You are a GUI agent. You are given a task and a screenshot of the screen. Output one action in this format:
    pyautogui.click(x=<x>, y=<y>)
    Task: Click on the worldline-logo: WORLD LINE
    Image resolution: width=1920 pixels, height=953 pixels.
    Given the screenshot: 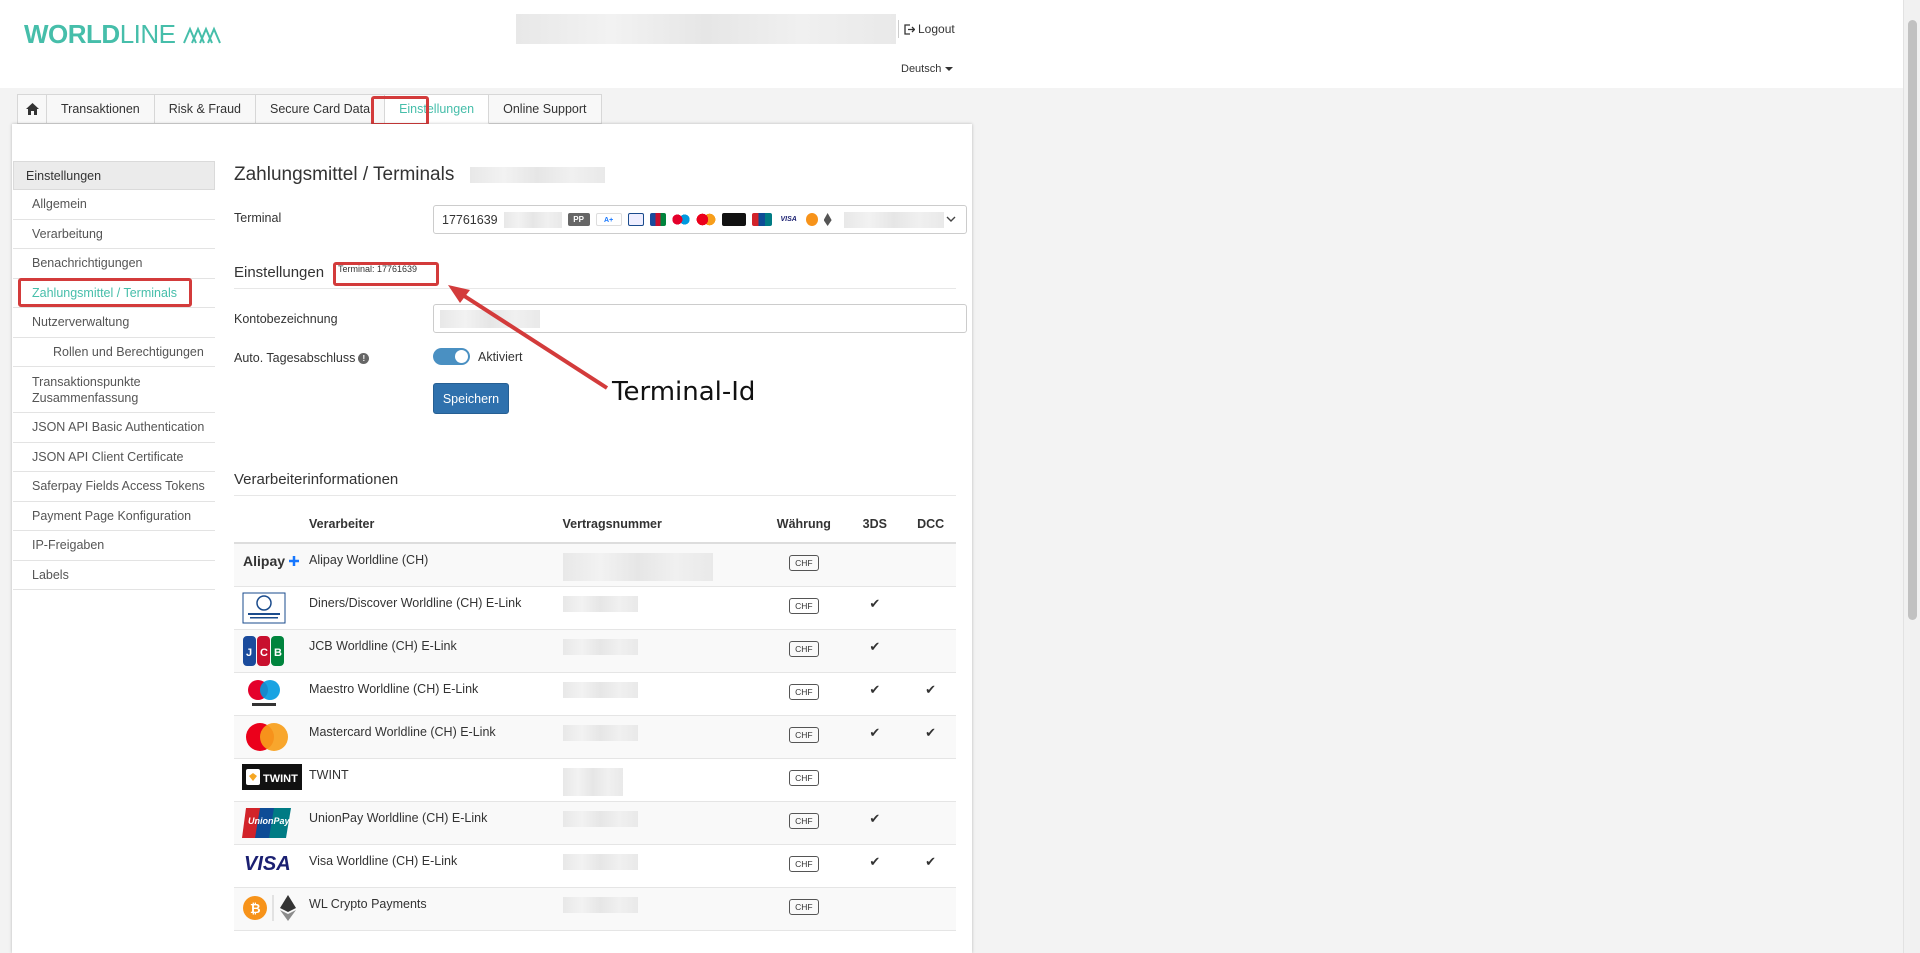 What is the action you would take?
    pyautogui.click(x=124, y=34)
    